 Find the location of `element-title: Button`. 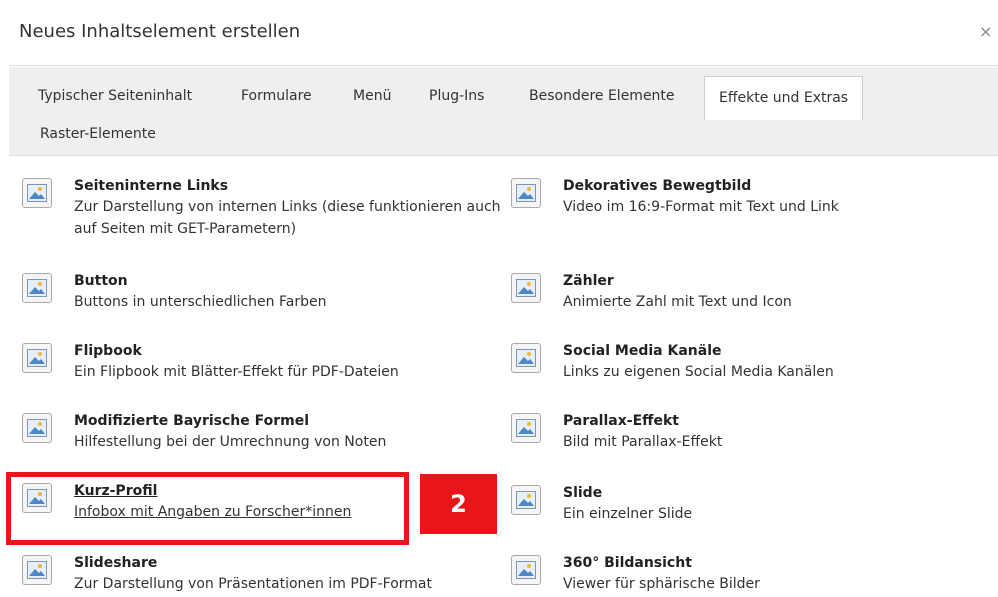

element-title: Button is located at coordinates (101, 281).